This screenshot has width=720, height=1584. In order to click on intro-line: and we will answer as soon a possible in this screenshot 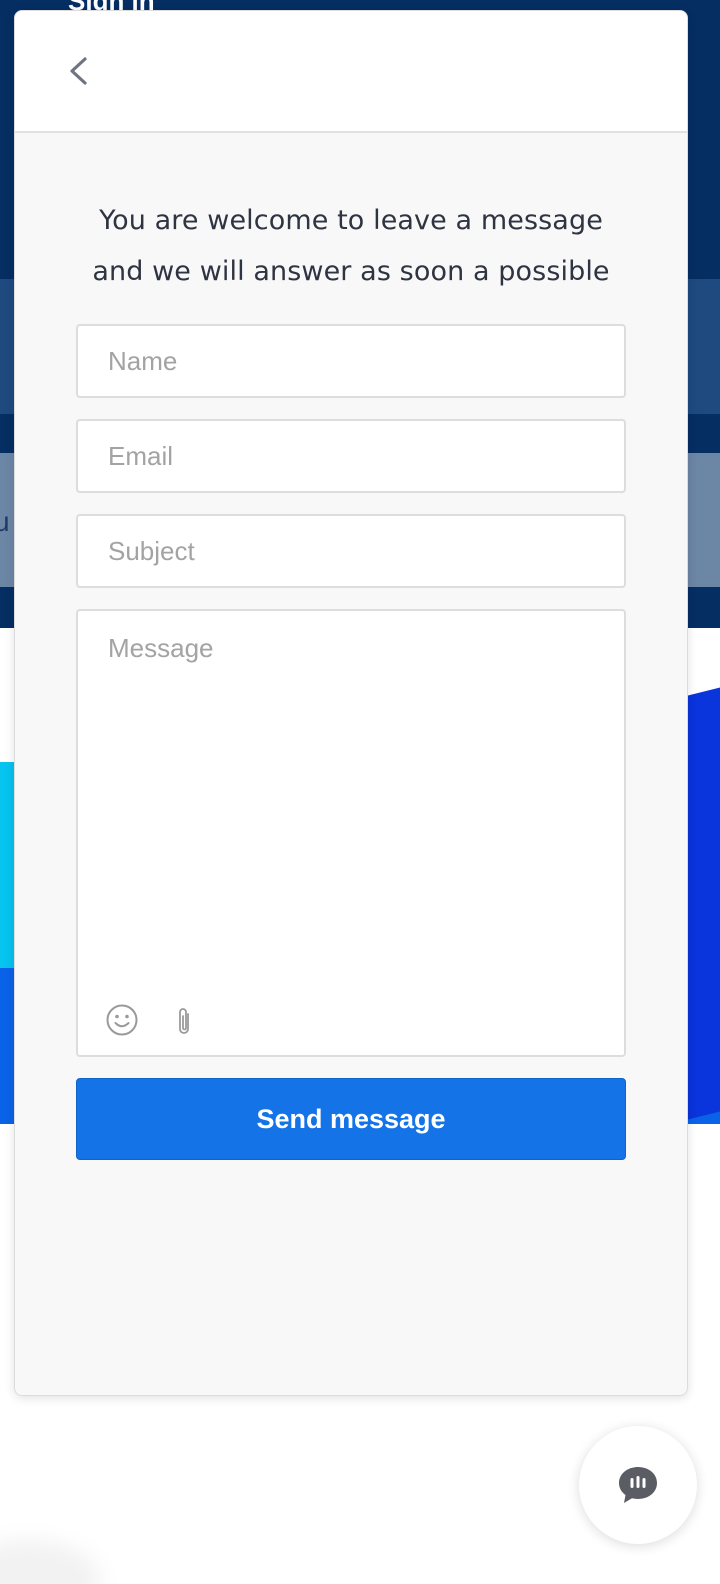, I will do `click(351, 271)`.